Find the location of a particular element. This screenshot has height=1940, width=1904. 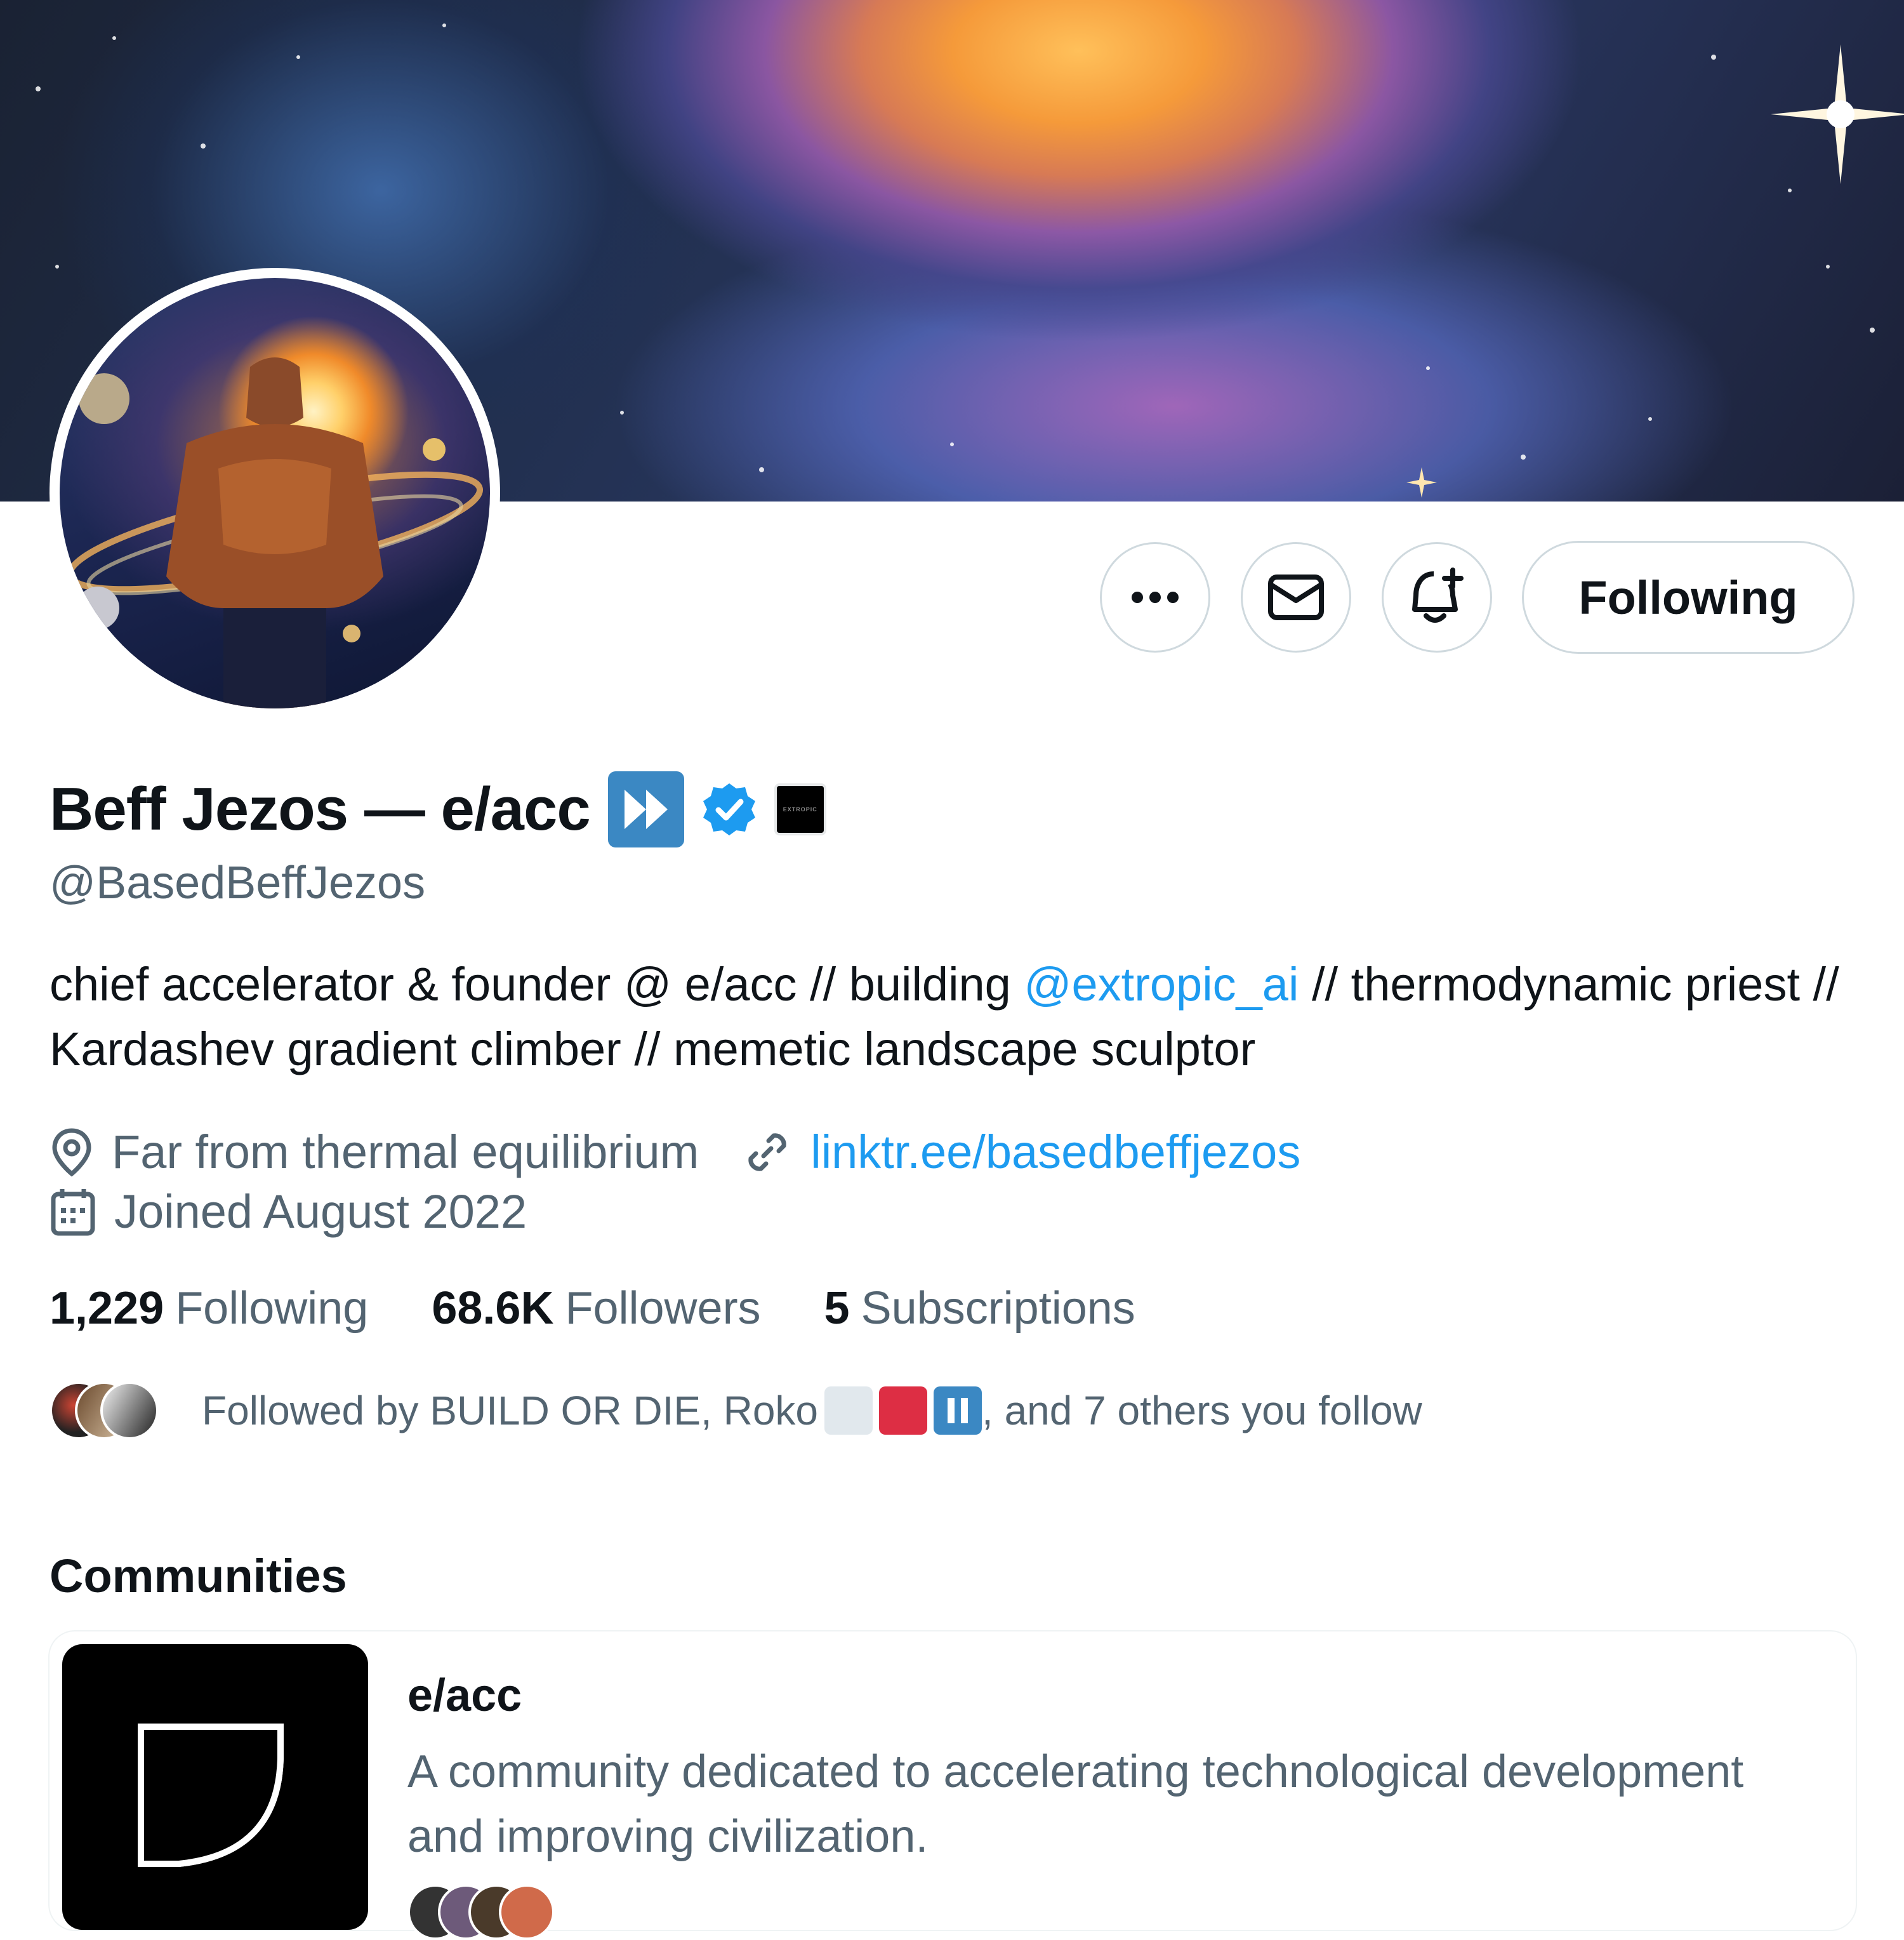

more-button is located at coordinates (1155, 597).